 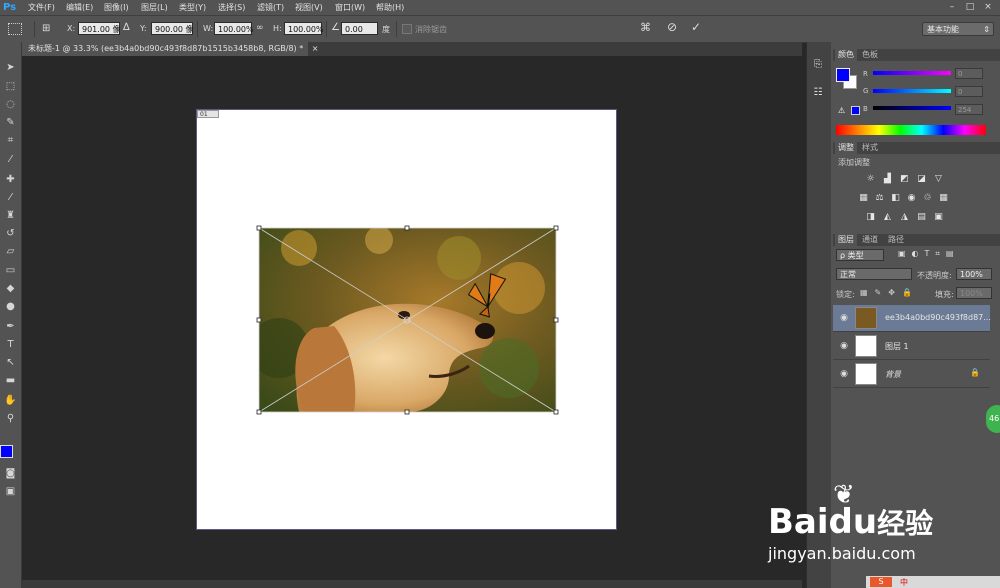 I want to click on quick-select-tool-icon: ✎, so click(x=10, y=122).